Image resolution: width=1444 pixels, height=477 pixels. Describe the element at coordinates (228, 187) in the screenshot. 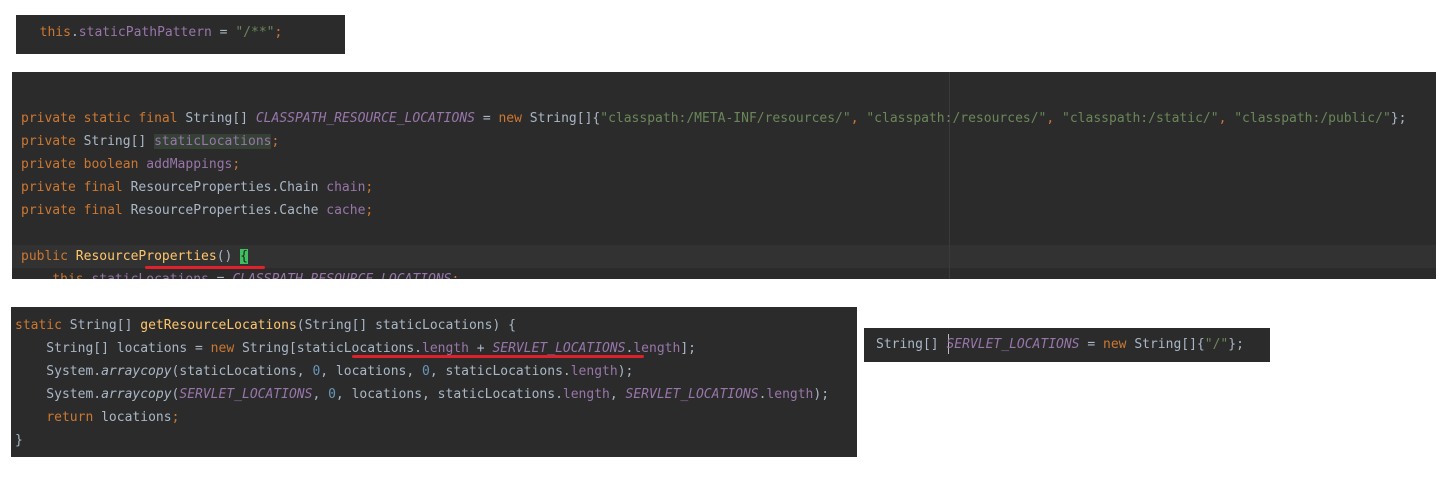

I see `code-token: ResourceProperties.Chain` at that location.